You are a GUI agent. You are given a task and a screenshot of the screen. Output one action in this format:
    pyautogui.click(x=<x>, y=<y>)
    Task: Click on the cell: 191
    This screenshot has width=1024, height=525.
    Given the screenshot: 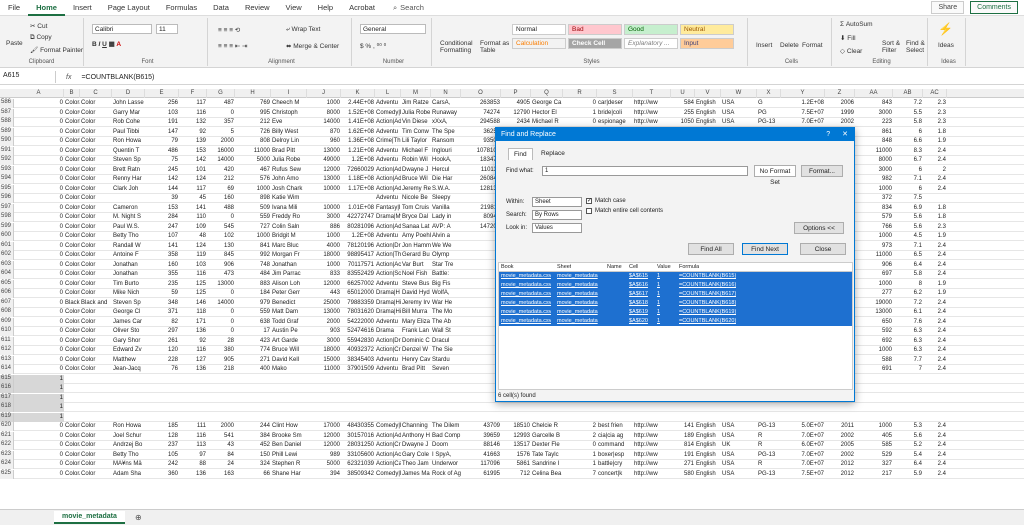 What is the action you would take?
    pyautogui.click(x=162, y=122)
    